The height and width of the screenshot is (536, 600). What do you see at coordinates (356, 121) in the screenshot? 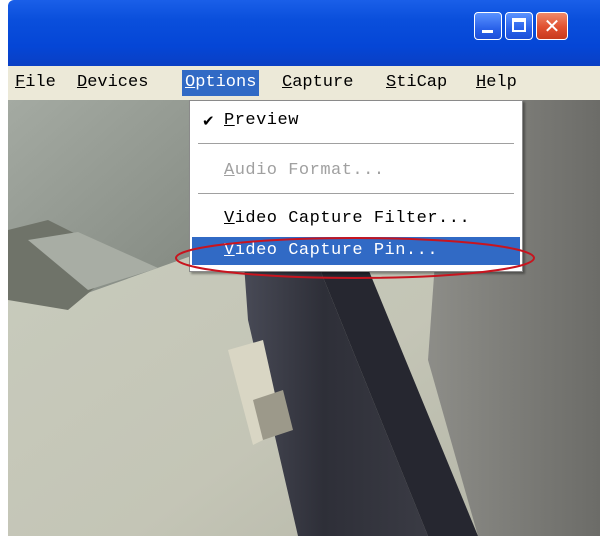
I see `menu-item-preview: ✔ Preview` at bounding box center [356, 121].